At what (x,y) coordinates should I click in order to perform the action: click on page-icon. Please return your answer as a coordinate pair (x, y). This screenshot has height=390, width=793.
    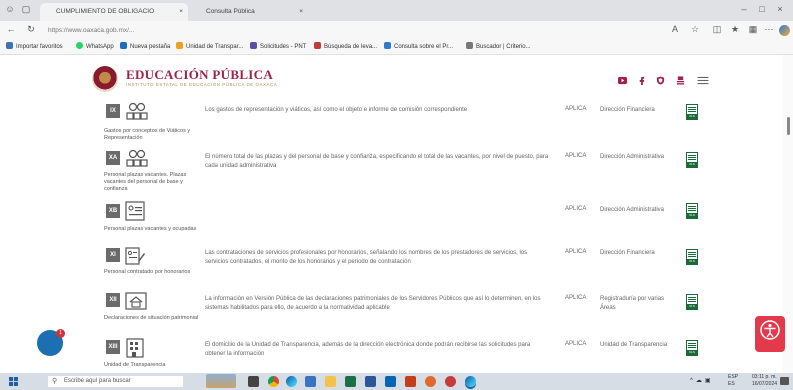
    Looking at the image, I should click on (123, 45).